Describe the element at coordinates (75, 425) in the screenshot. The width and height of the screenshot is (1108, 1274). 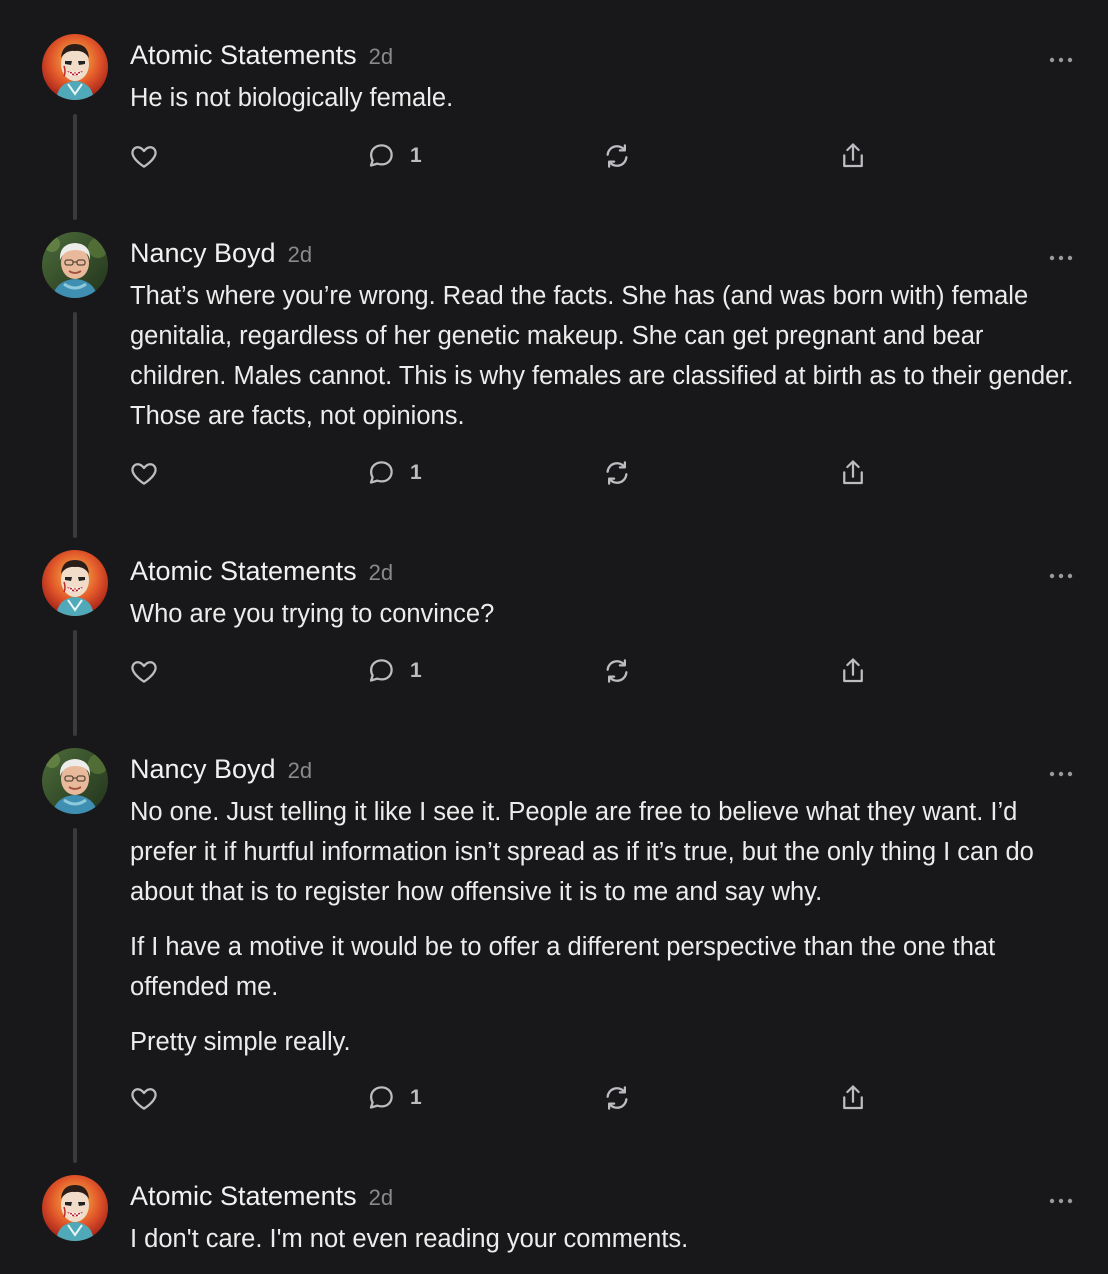
I see `thread-line` at that location.